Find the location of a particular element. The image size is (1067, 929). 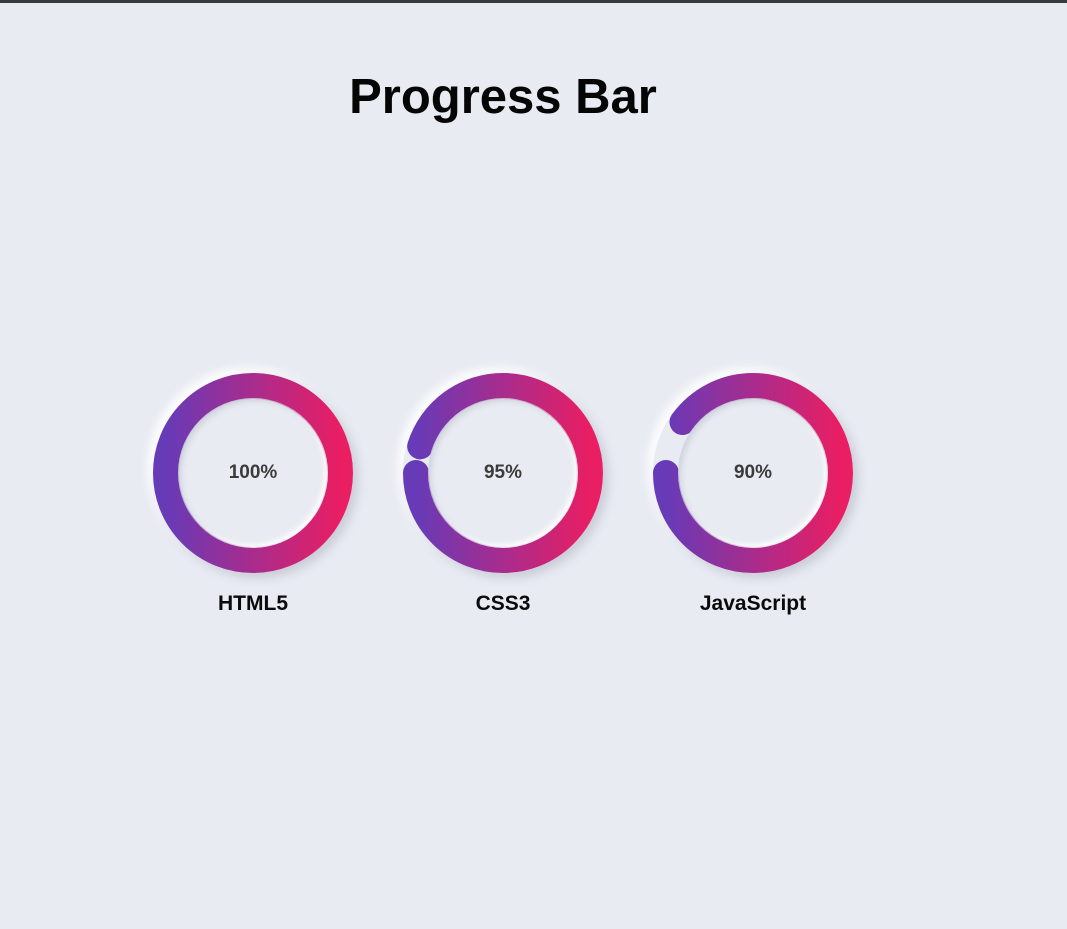

progress-percent: 95% is located at coordinates (503, 472).